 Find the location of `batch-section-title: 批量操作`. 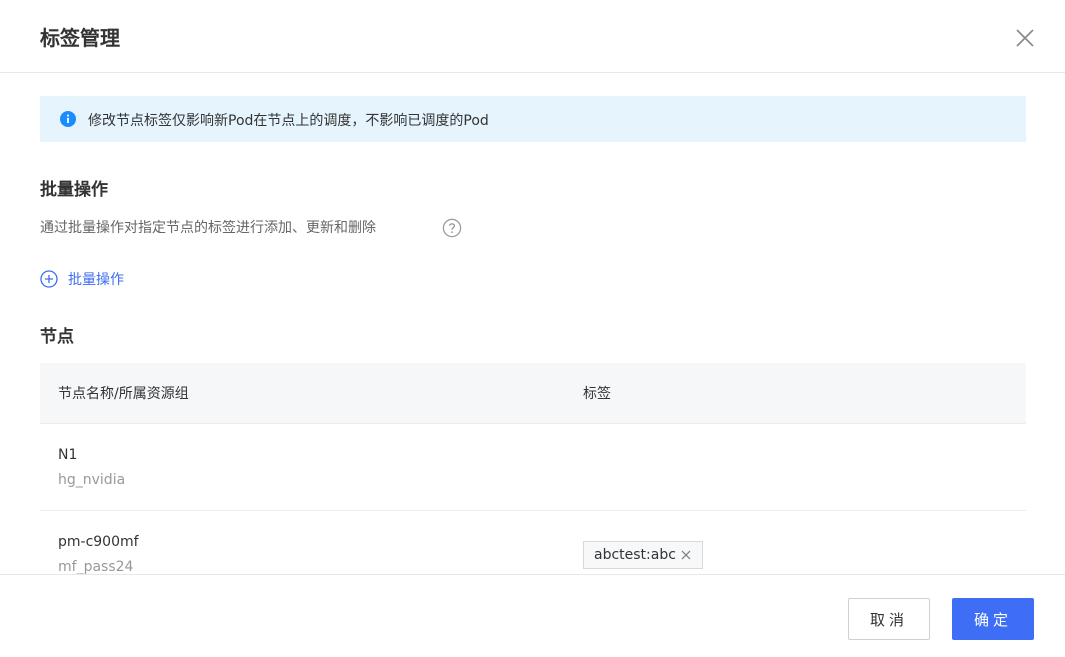

batch-section-title: 批量操作 is located at coordinates (74, 190).